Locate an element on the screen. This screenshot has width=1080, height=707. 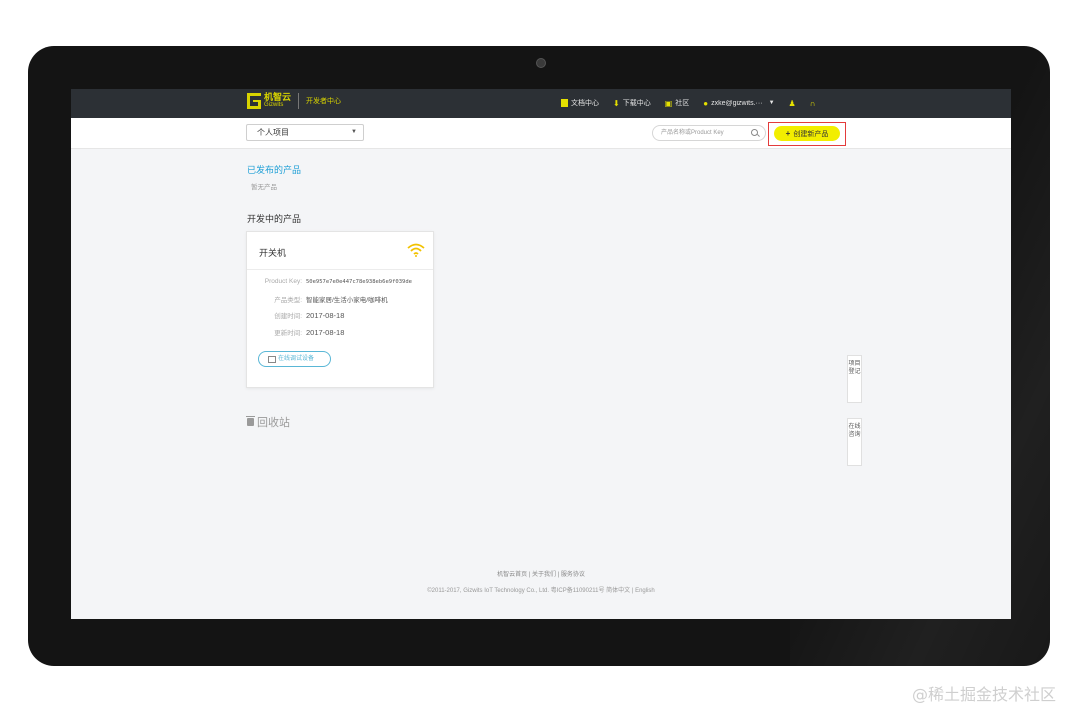
dev-center-label: 开发者中心 is located at coordinates (324, 101).